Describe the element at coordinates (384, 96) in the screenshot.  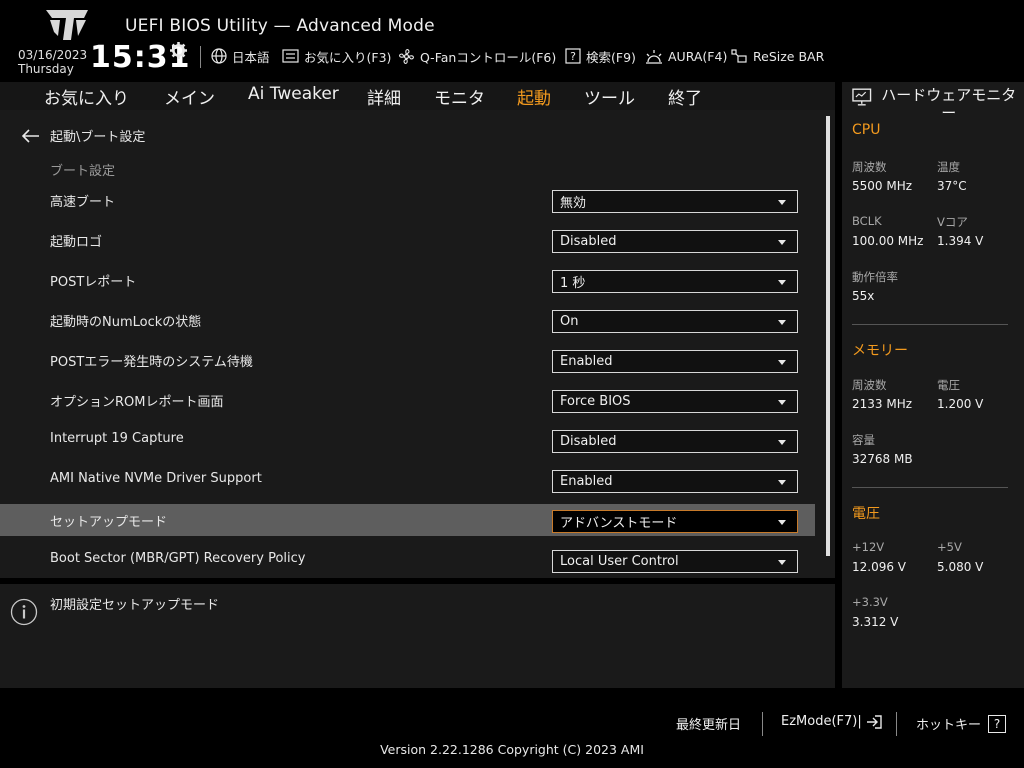
I see `tab-advanced: 詳細` at that location.